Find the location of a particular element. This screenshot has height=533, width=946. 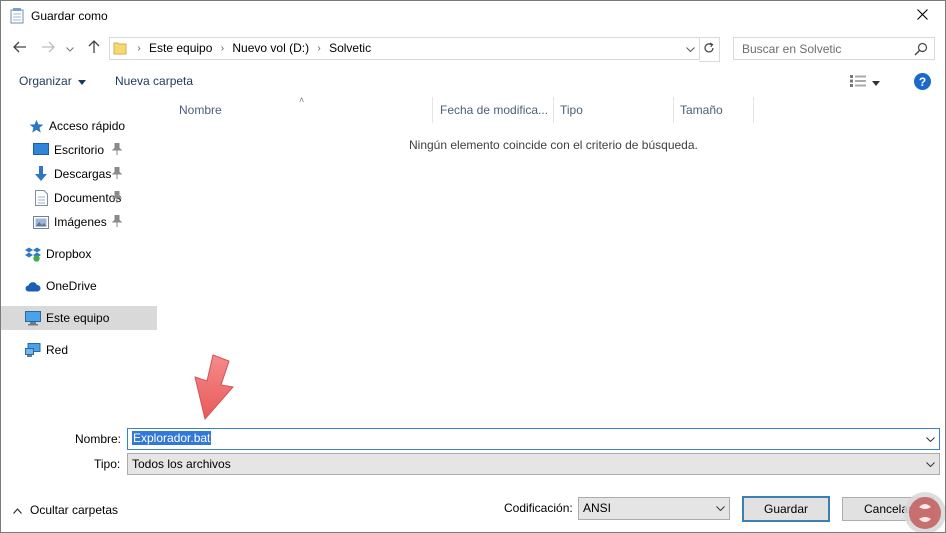

nav-item-onedrive: OneDrive is located at coordinates (79, 286).